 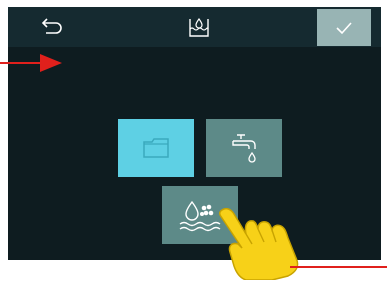 I want to click on red-pointer-arrow-icon, so click(x=31, y=63).